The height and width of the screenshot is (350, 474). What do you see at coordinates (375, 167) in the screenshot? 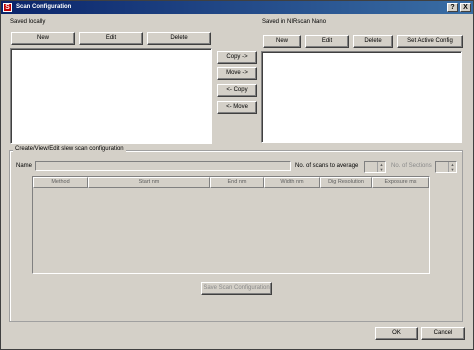
I see `scans-to-average-stepper: ▲ ▼` at bounding box center [375, 167].